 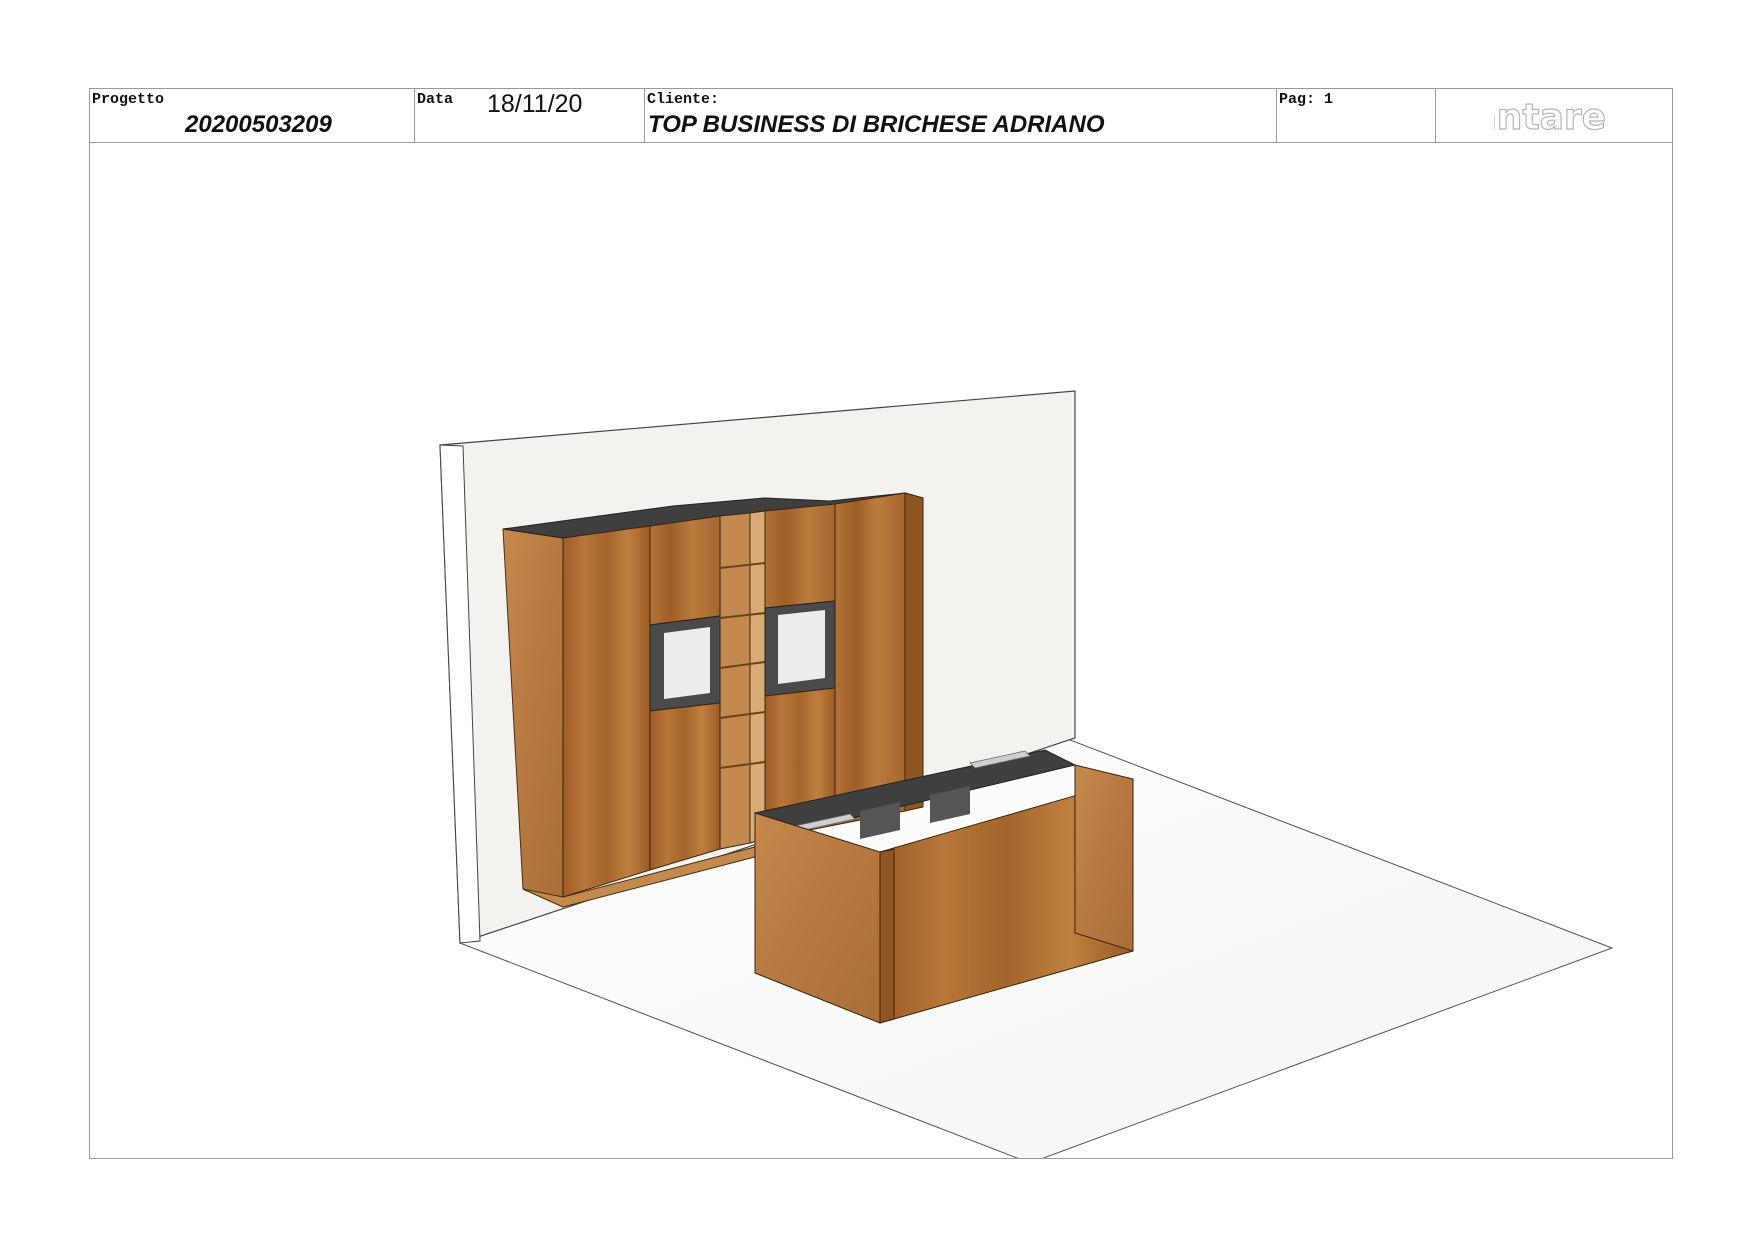 What do you see at coordinates (1104, 858) in the screenshot?
I see `desk-side-right` at bounding box center [1104, 858].